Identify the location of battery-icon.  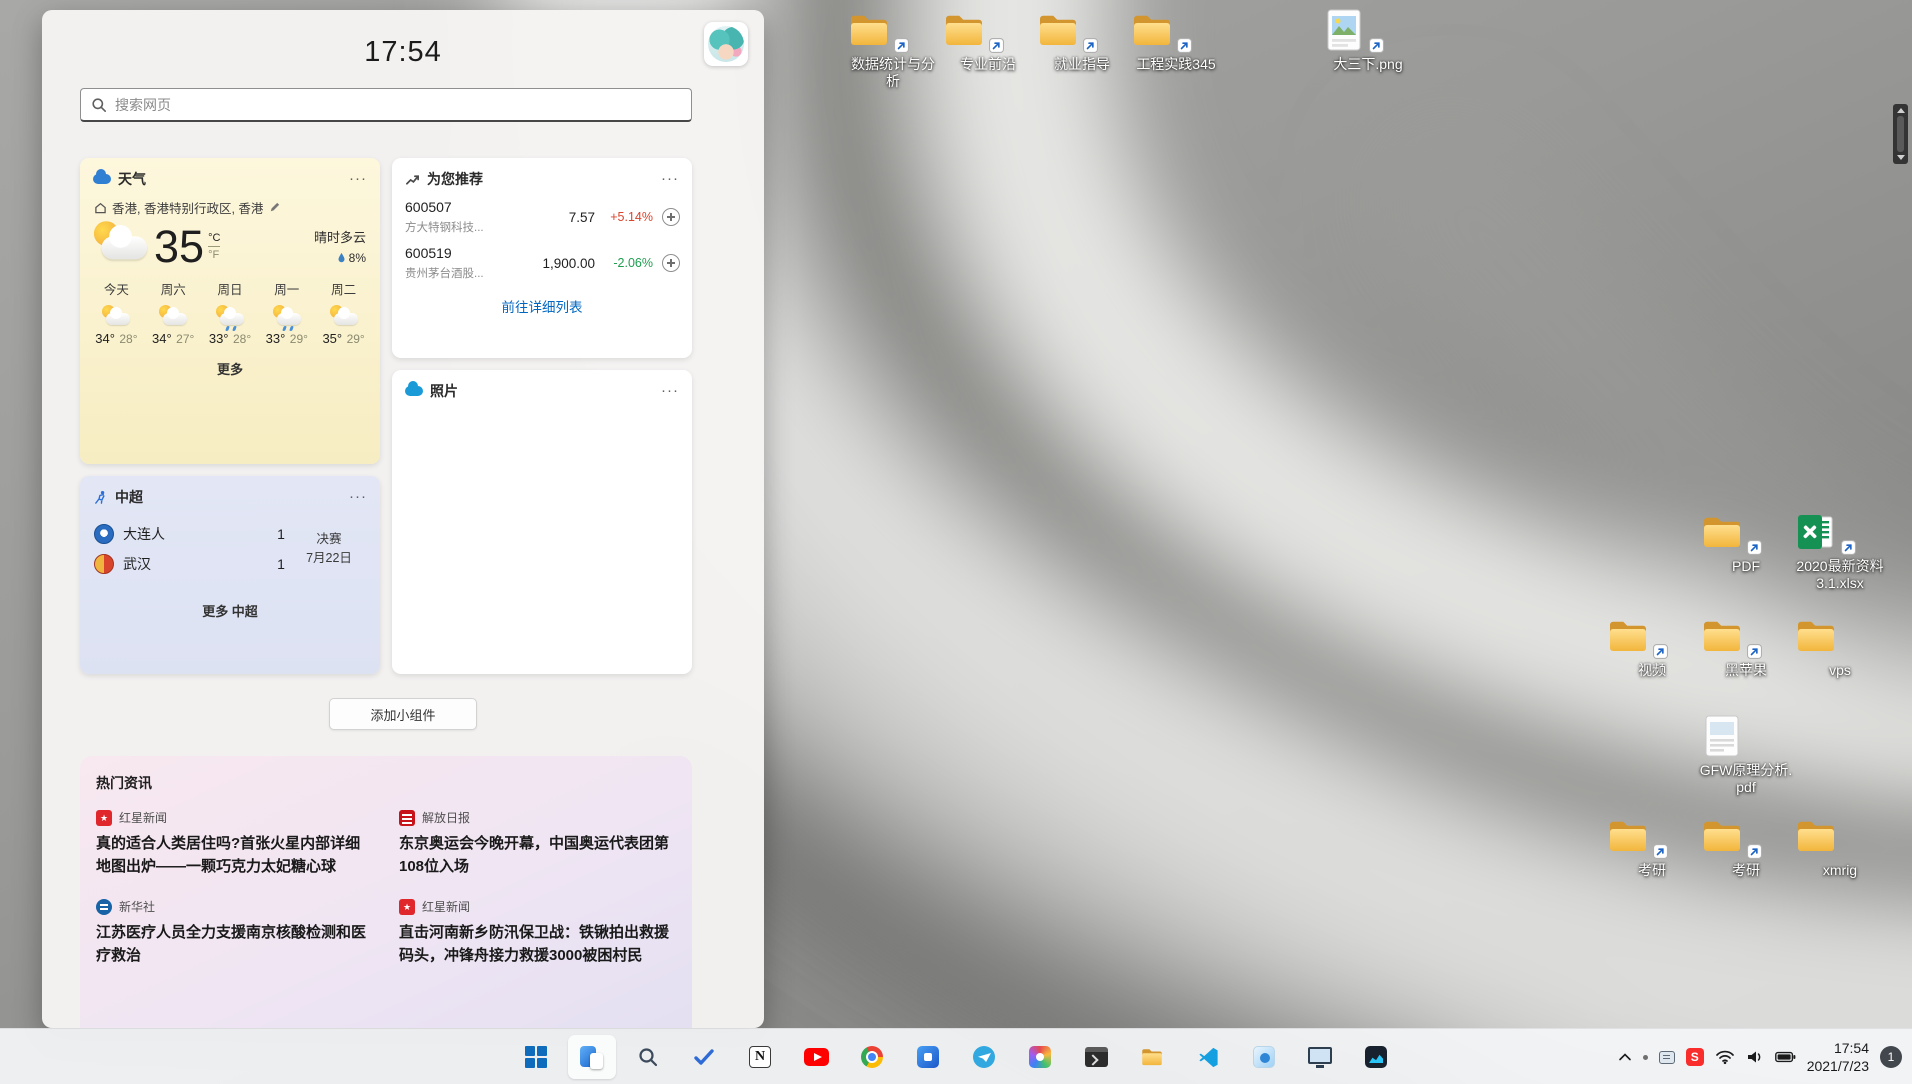
(1785, 1057).